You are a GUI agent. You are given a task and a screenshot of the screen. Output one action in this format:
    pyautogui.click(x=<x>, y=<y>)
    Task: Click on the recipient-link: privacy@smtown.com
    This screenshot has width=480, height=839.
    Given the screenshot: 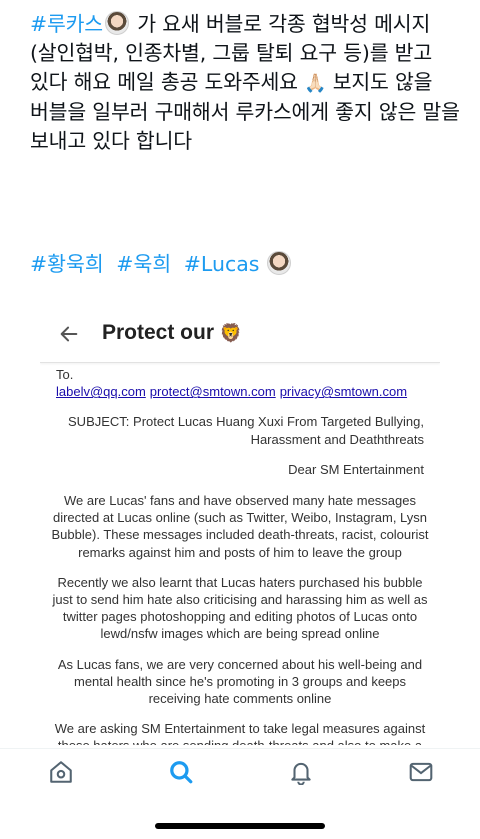 What is the action you would take?
    pyautogui.click(x=343, y=391)
    